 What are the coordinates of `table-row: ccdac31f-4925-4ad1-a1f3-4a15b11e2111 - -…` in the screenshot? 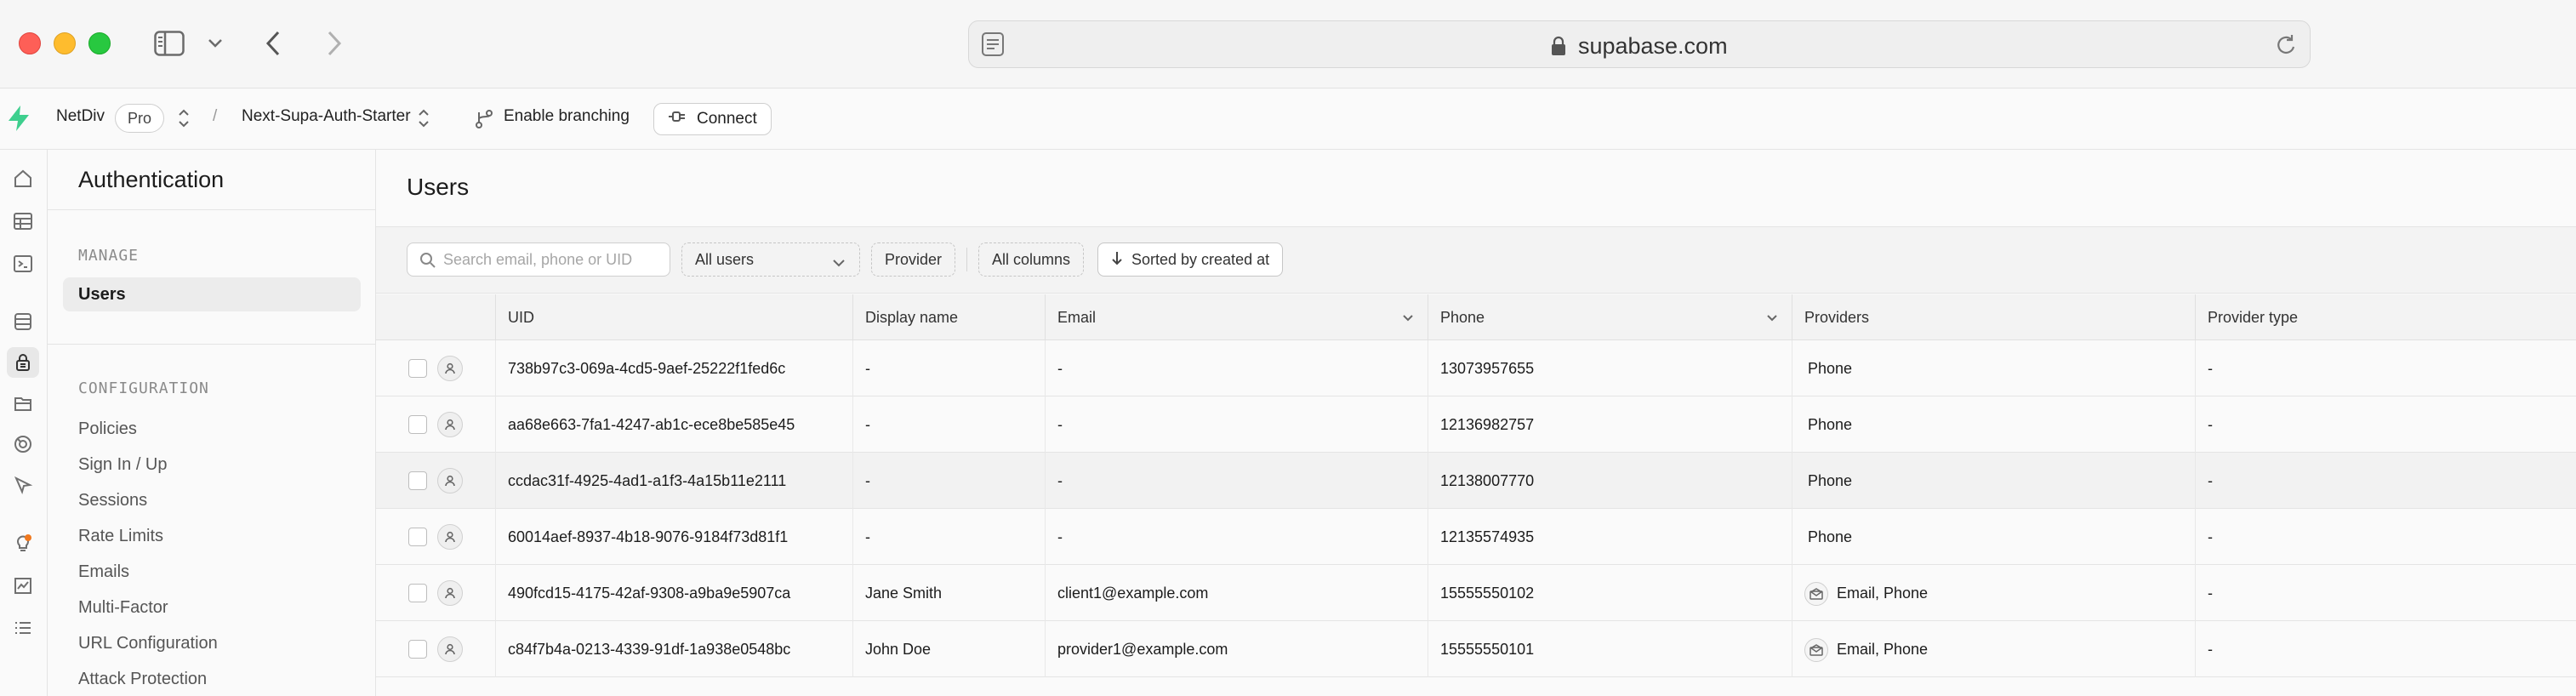 It's located at (1476, 481).